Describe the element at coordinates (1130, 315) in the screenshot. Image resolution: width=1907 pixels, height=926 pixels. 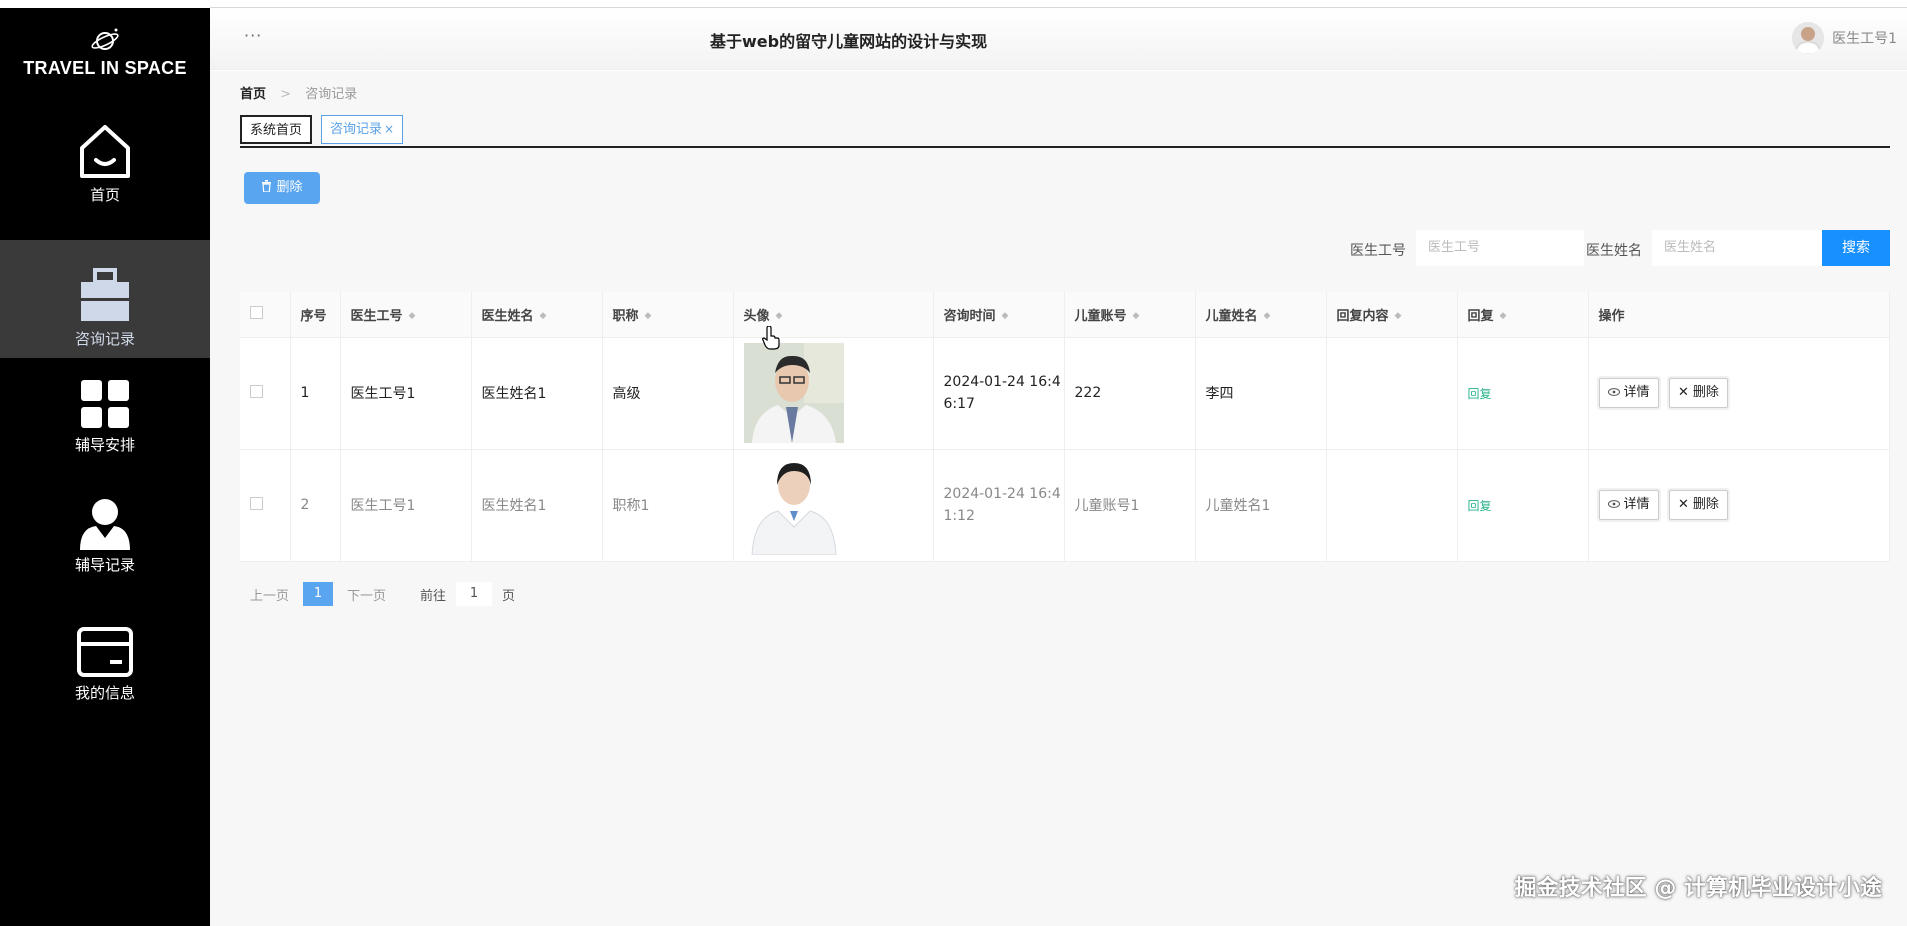
I see `column-header: 儿童账号 ◆` at that location.